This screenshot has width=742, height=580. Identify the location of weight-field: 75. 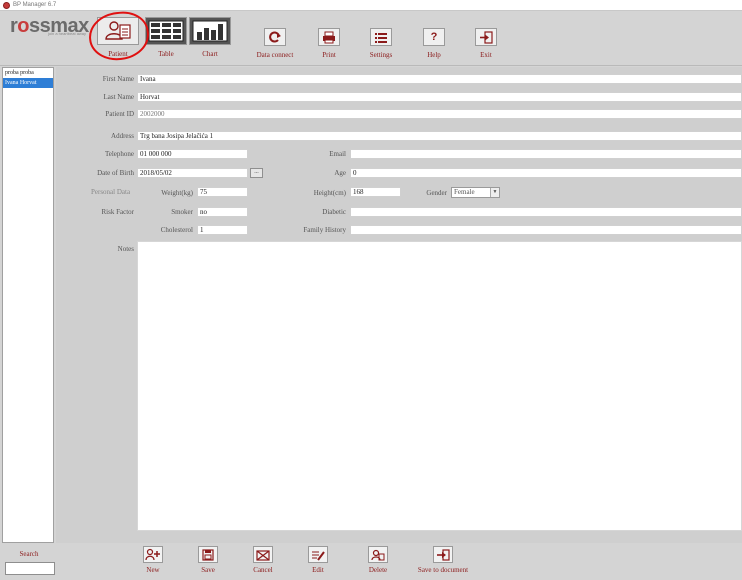
(222, 192).